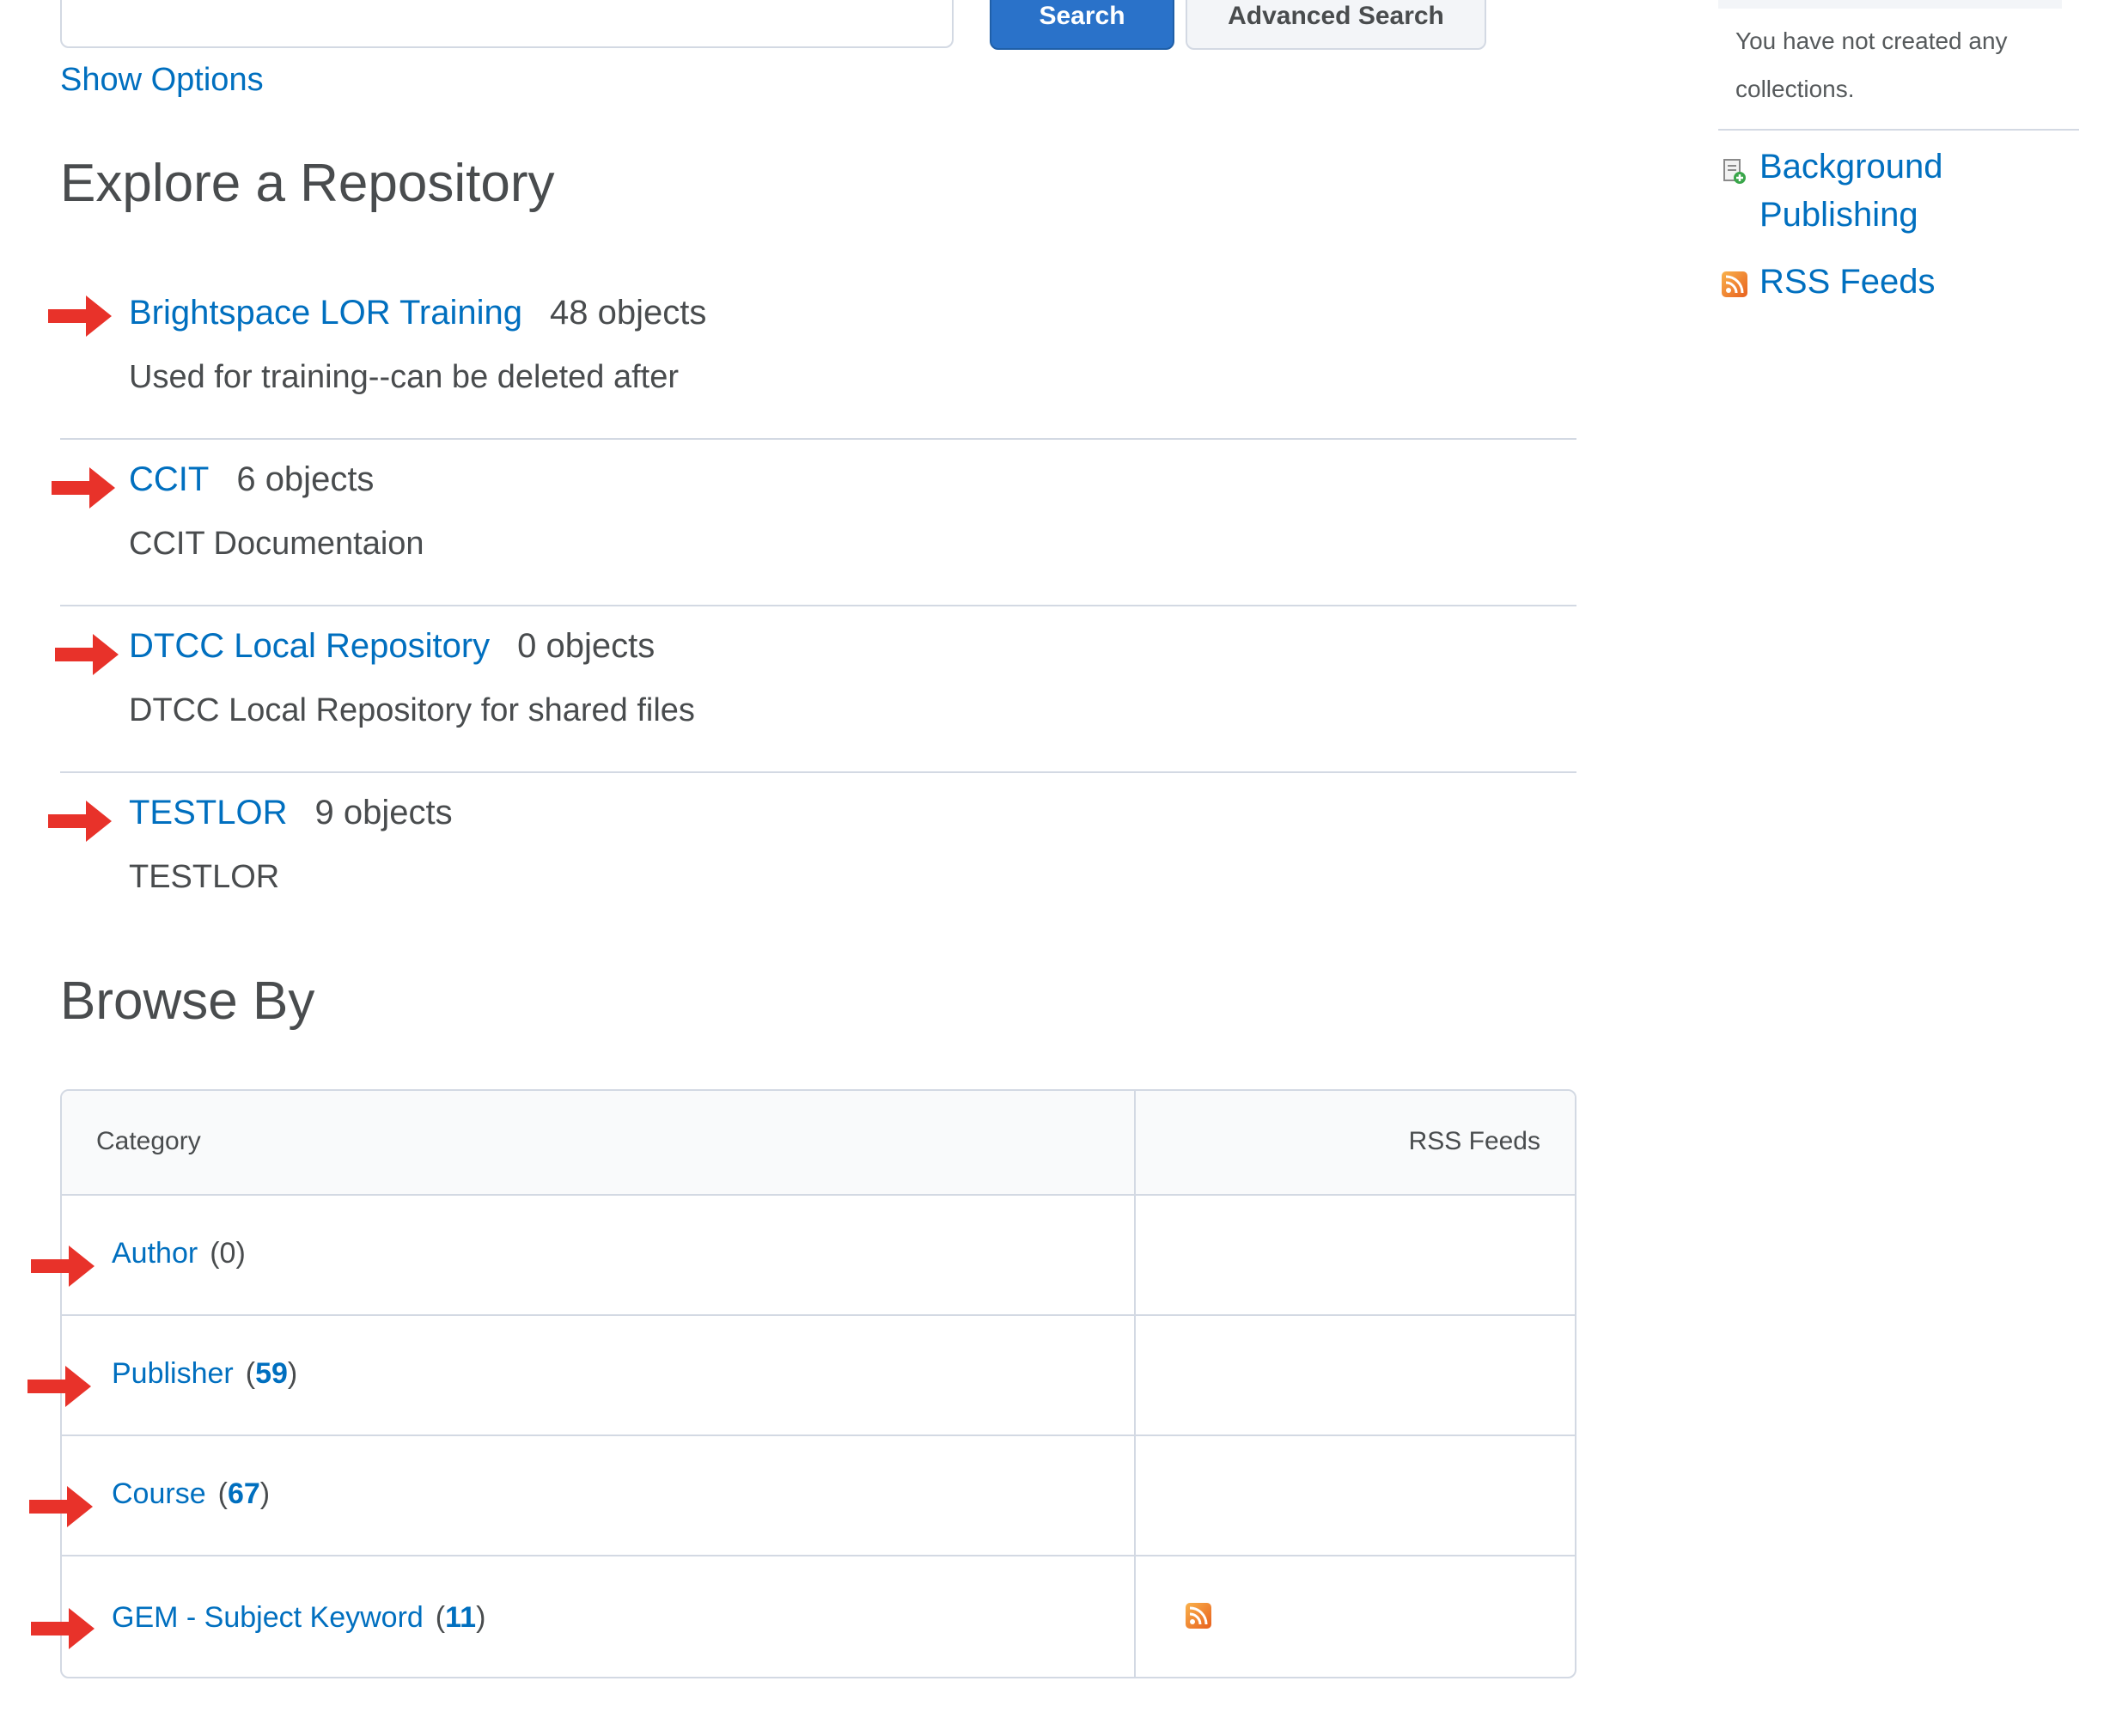  I want to click on repo-description: DTCC Local Repository for shared files, so click(412, 710).